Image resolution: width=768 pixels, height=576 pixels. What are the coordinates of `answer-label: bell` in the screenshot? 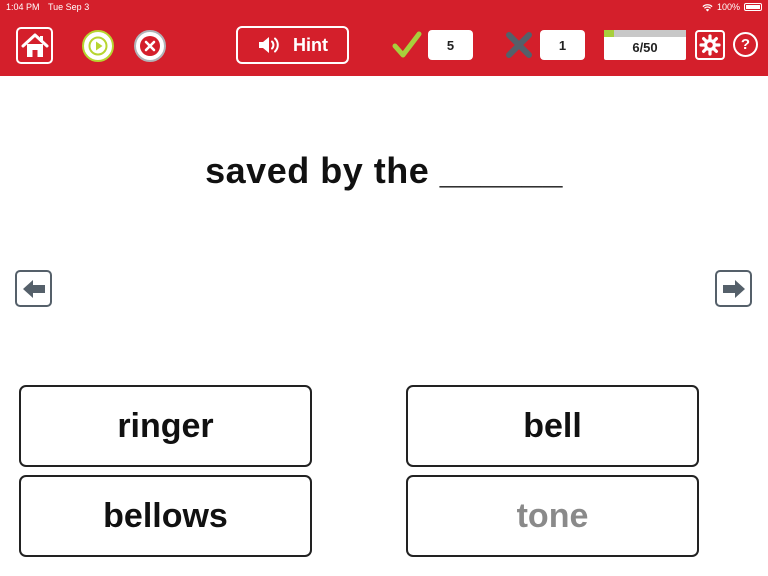 It's located at (552, 425).